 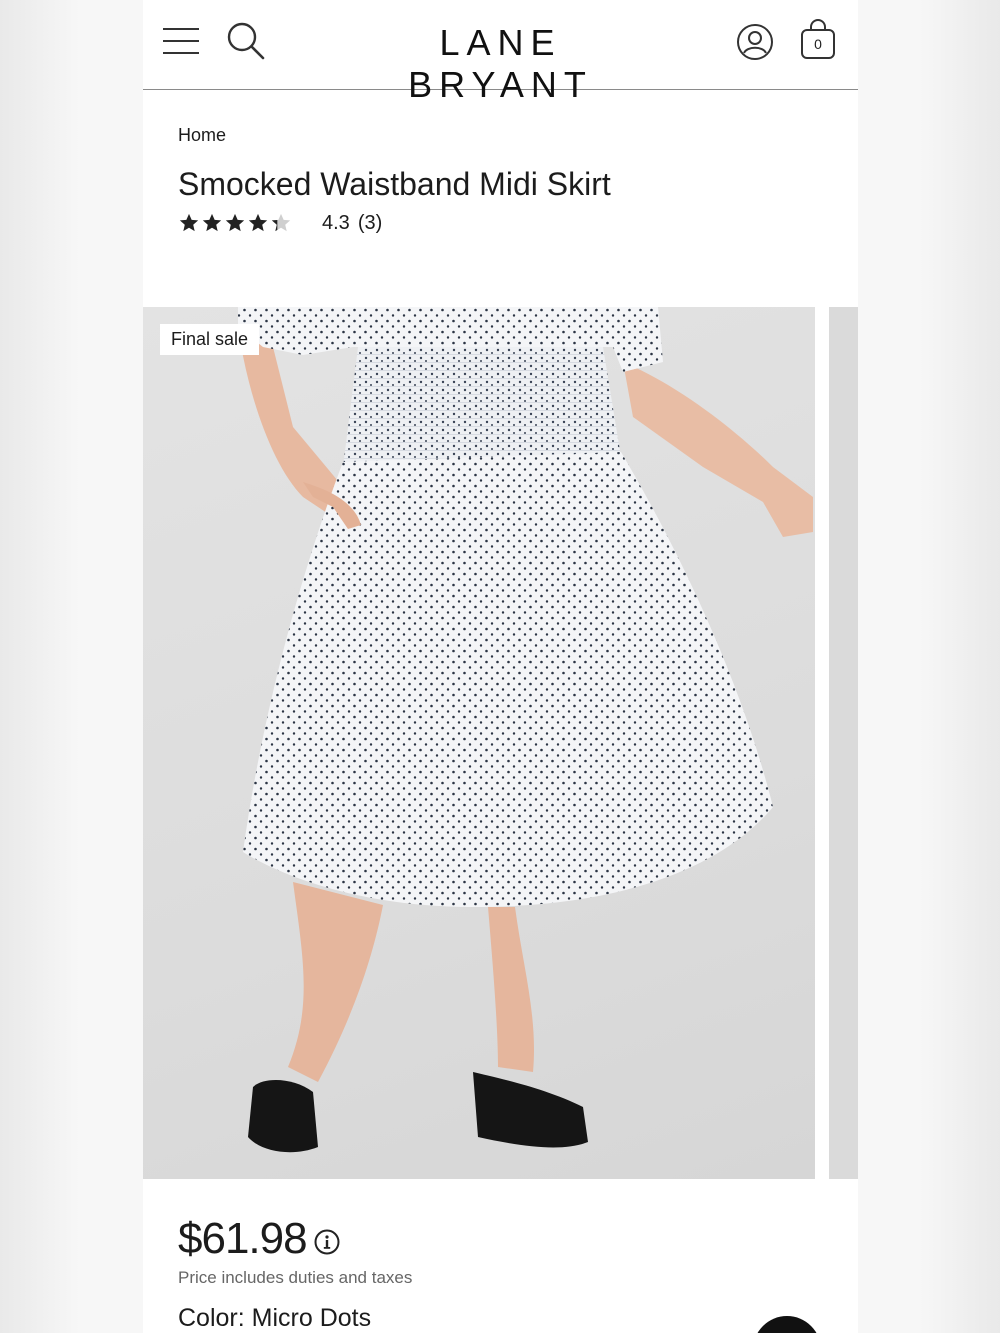 I want to click on final-sale-badge: Final sale, so click(x=210, y=339).